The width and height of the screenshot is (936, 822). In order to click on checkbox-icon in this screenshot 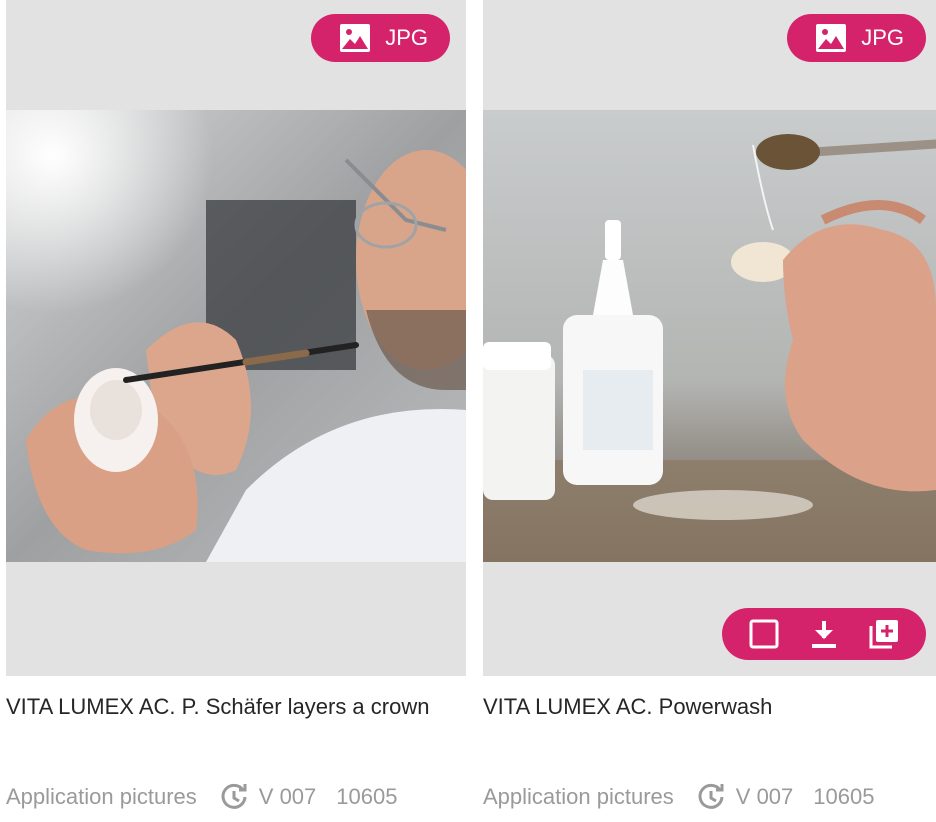, I will do `click(764, 634)`.